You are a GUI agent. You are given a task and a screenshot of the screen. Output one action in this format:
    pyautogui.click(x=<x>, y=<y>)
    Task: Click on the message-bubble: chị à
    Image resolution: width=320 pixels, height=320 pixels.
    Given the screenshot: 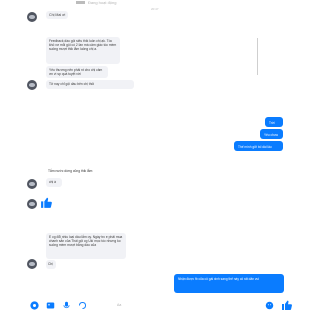 What is the action you would take?
    pyautogui.click(x=54, y=182)
    